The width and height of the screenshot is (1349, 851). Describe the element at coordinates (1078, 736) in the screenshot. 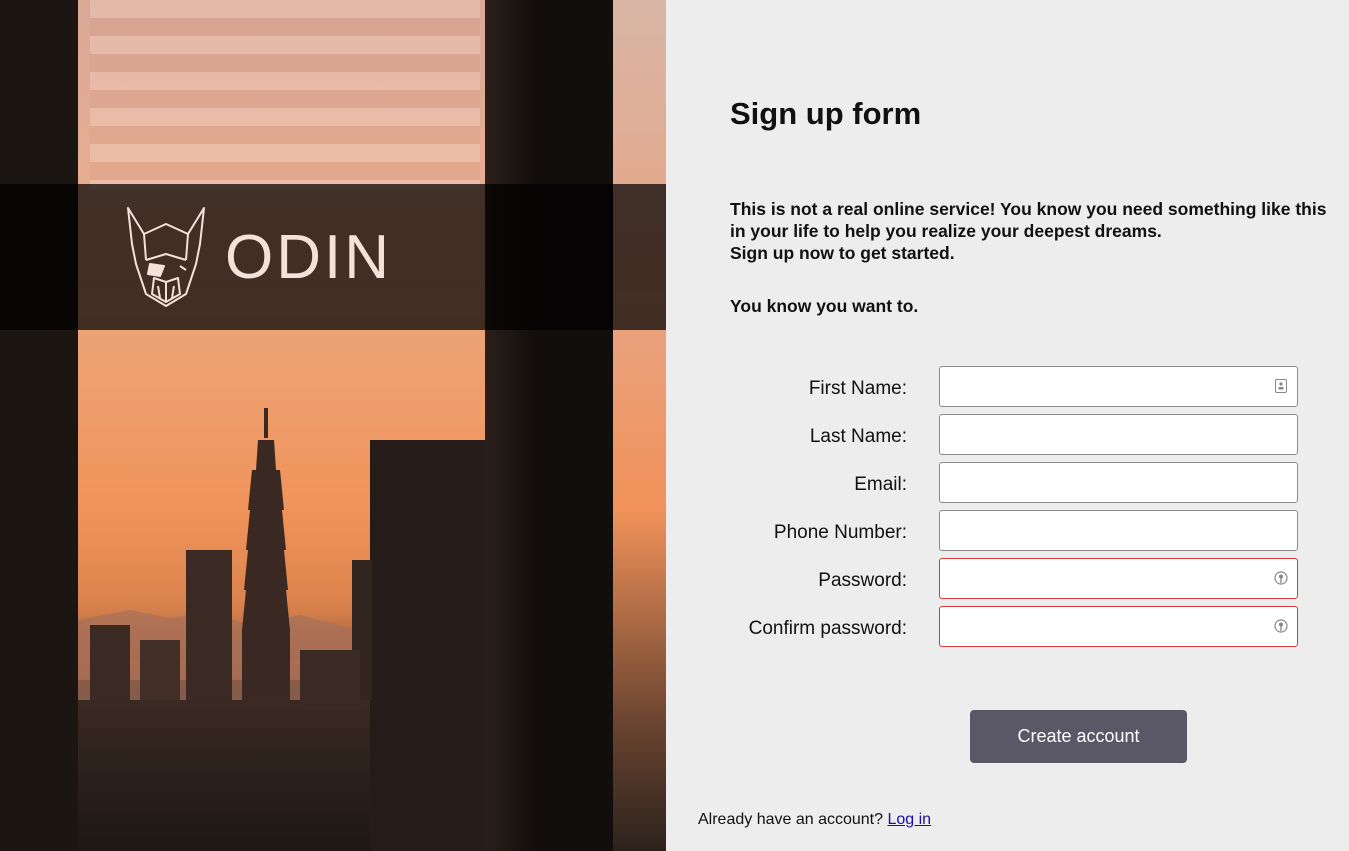

I see `create-account-button: Create account` at that location.